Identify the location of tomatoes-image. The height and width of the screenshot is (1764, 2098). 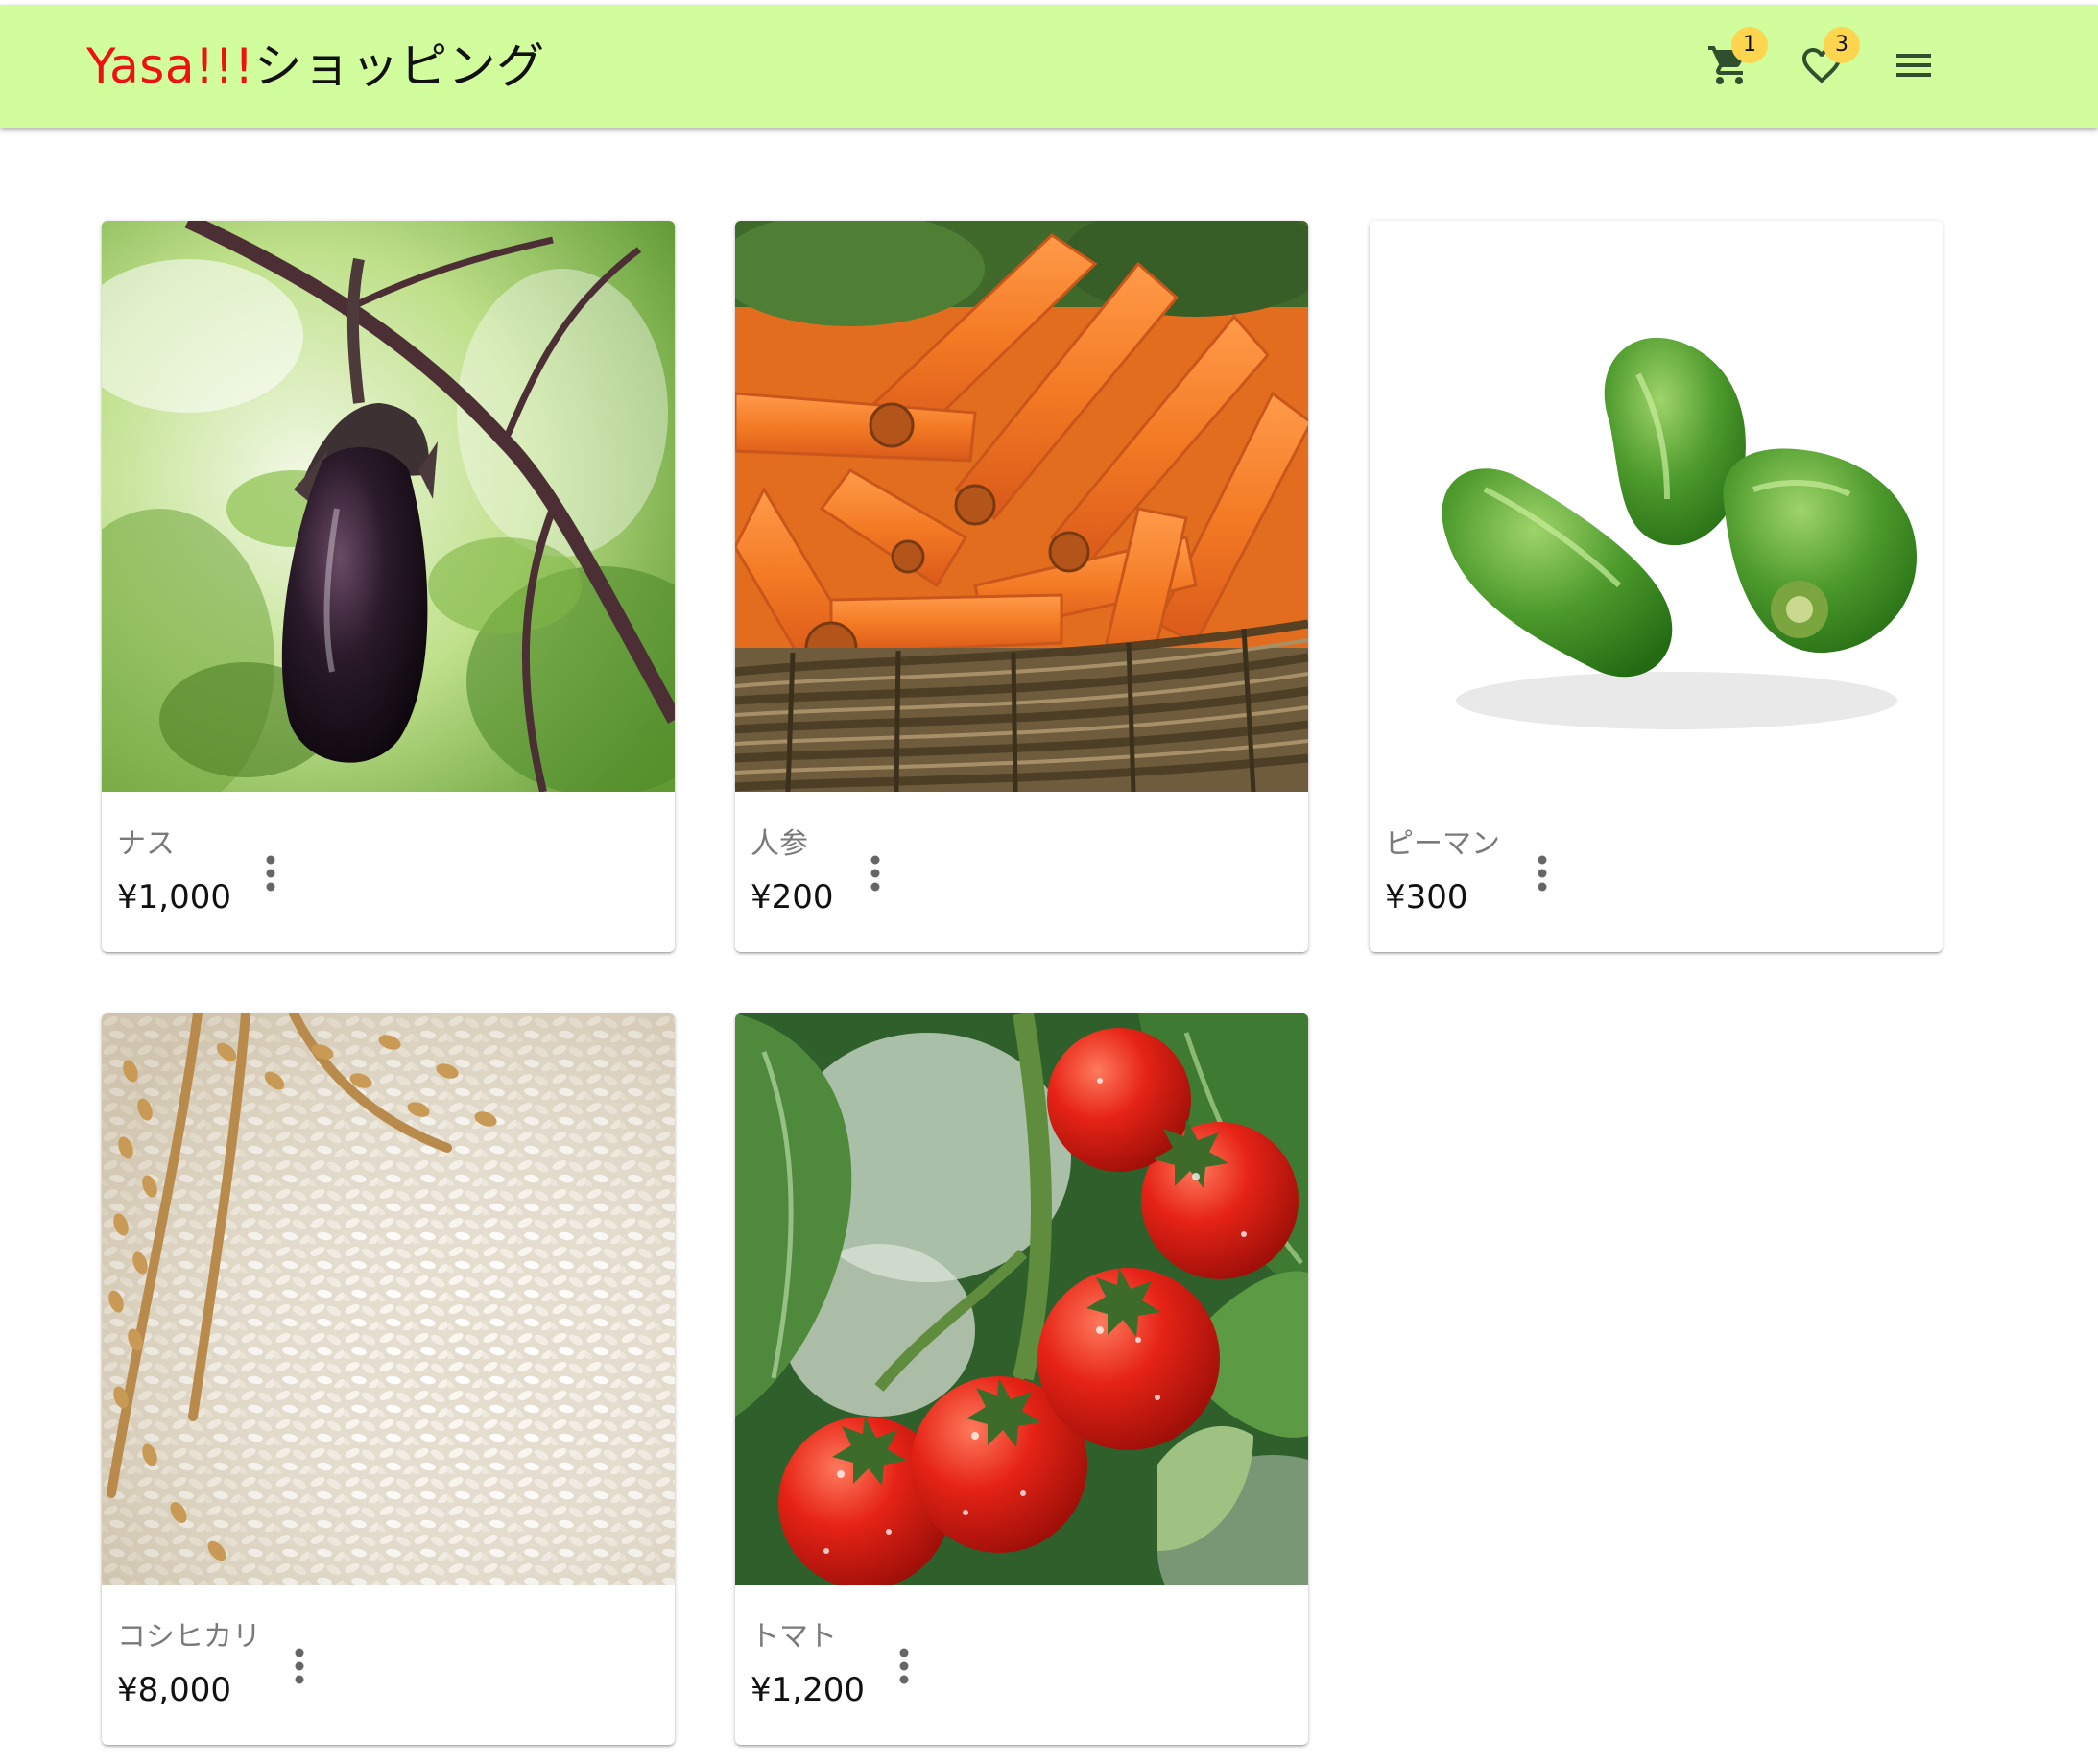
(1021, 1299).